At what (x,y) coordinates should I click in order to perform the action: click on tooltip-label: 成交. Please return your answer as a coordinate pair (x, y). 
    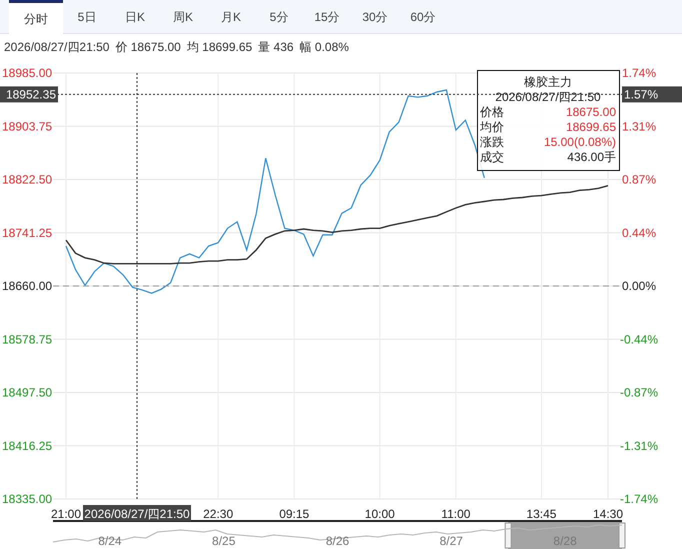
    Looking at the image, I should click on (492, 157).